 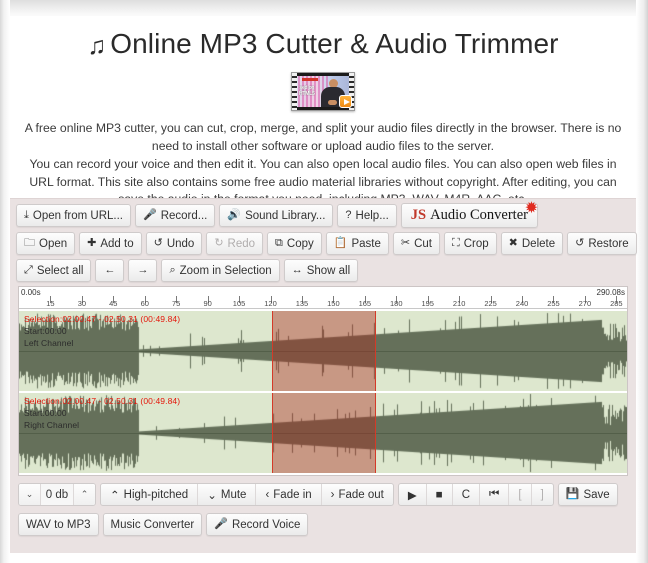 What do you see at coordinates (418, 215) in the screenshot?
I see `logo-js-text: JS` at bounding box center [418, 215].